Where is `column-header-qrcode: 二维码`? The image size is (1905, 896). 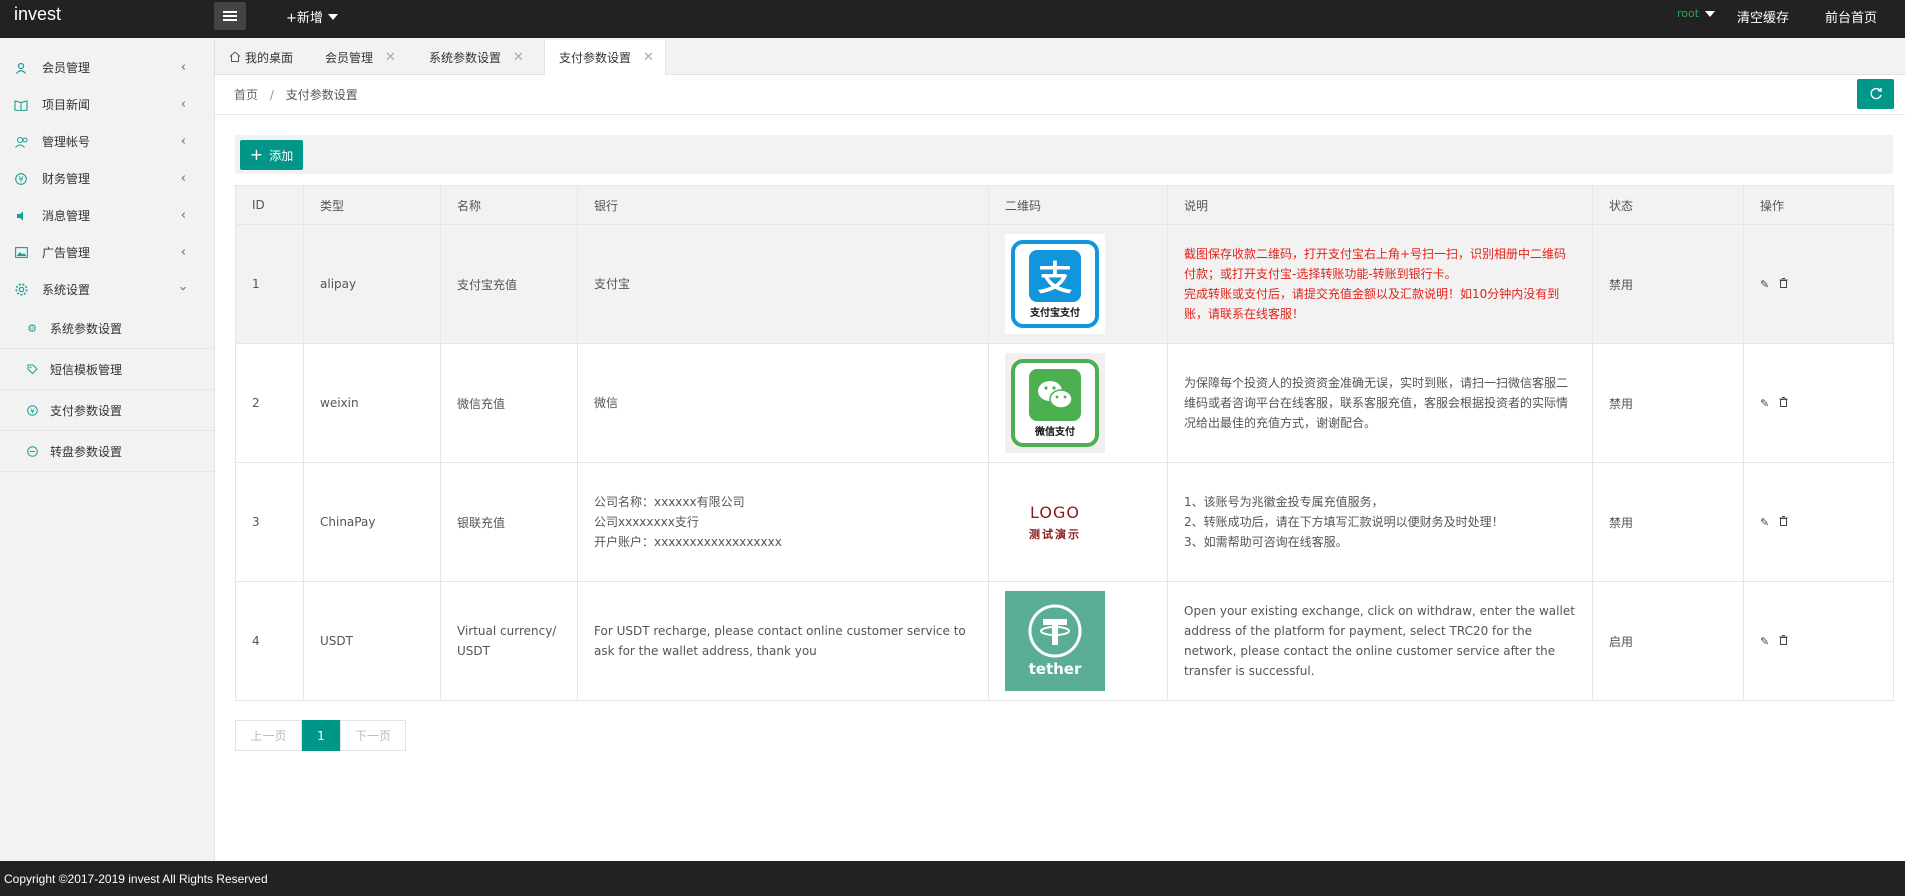
column-header-qrcode: 二维码 is located at coordinates (1078, 205).